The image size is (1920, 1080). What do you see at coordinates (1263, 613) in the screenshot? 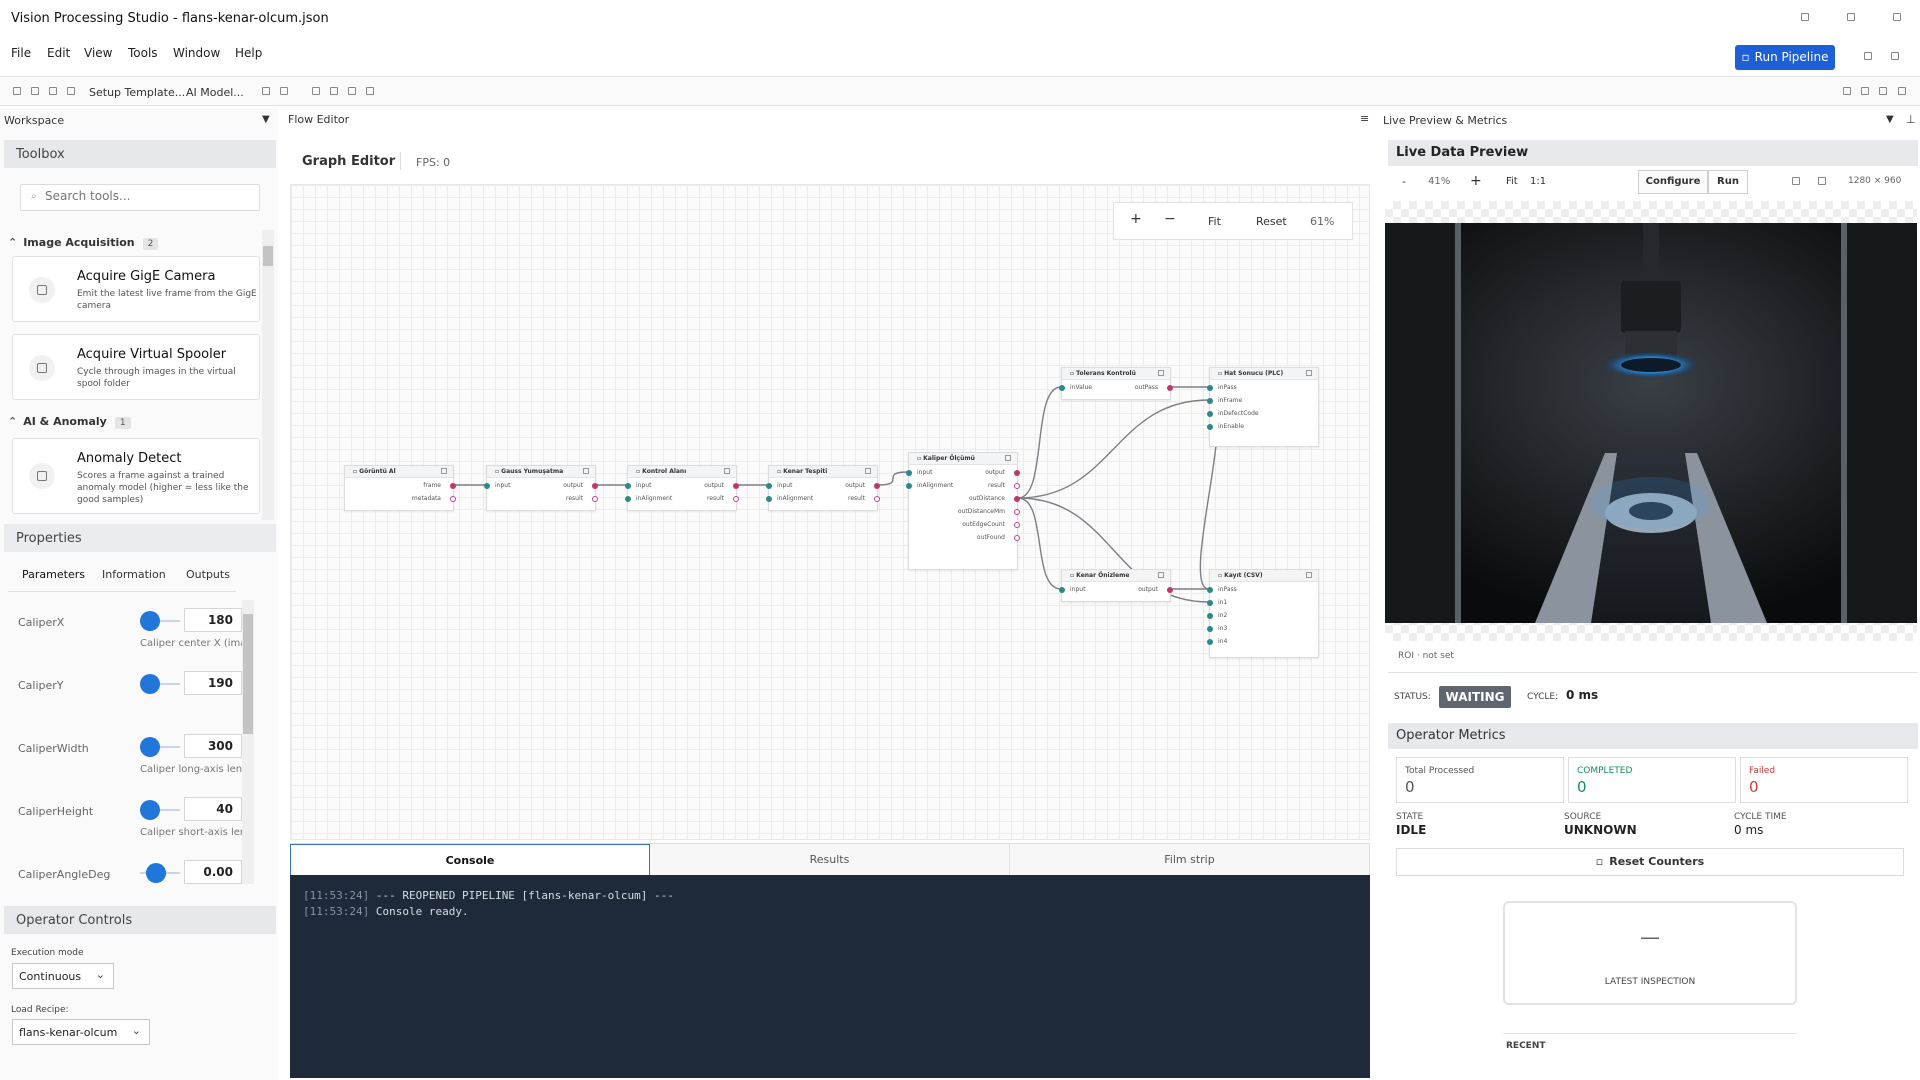
I see `graph-node: ▫ Kayıt (CSV) inPass in1 in2 in3 in4` at bounding box center [1263, 613].